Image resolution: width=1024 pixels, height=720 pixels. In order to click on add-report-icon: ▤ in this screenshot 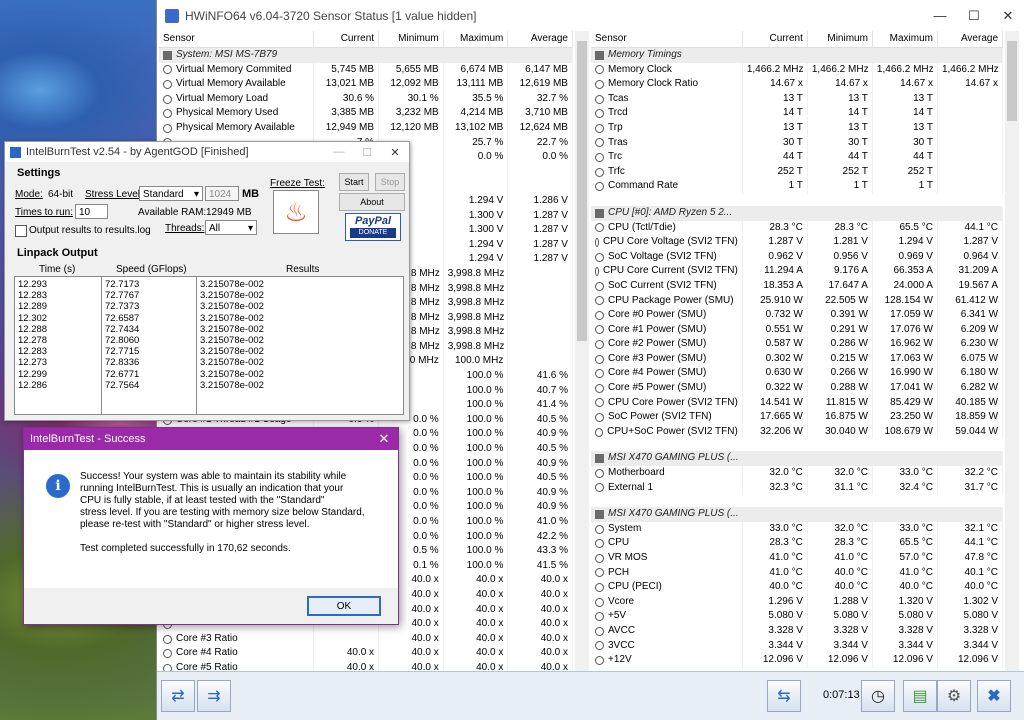, I will do `click(920, 696)`.